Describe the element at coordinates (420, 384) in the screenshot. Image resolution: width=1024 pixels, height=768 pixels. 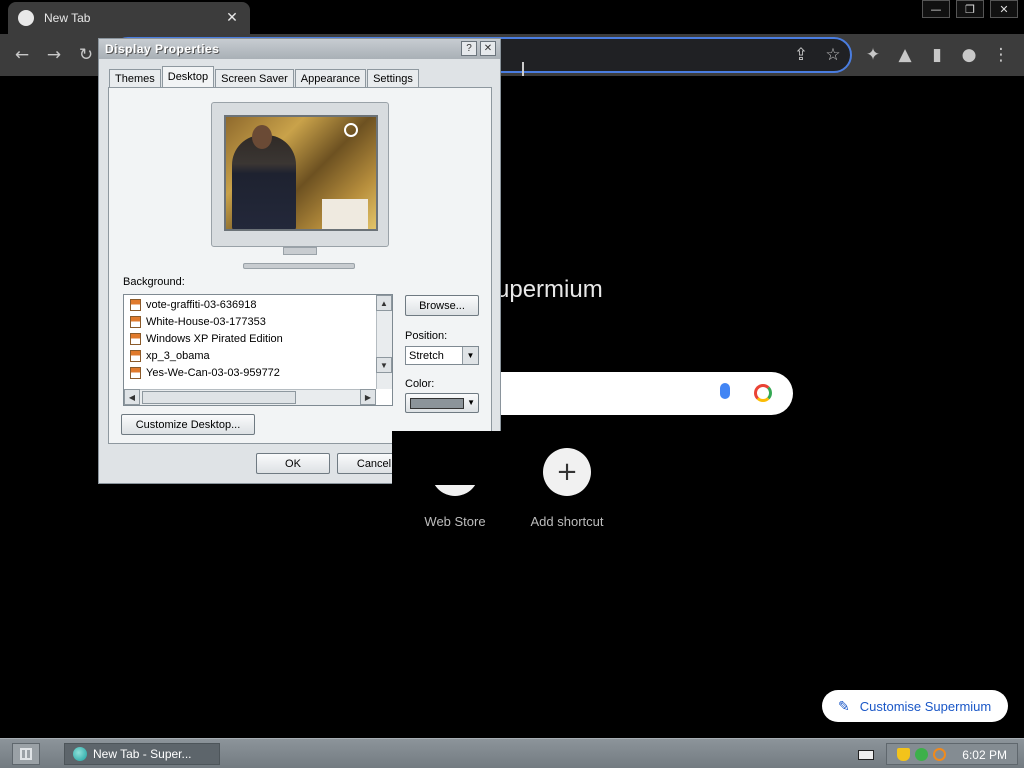
I see `color-label: Color:` at that location.